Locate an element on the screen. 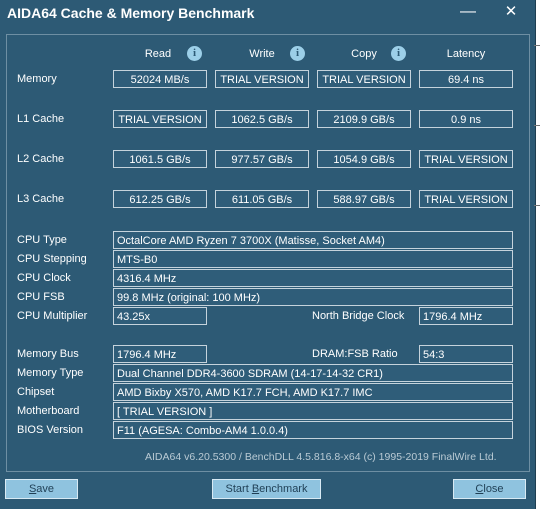  l2-write-value: 977.57 GB/s is located at coordinates (262, 159).